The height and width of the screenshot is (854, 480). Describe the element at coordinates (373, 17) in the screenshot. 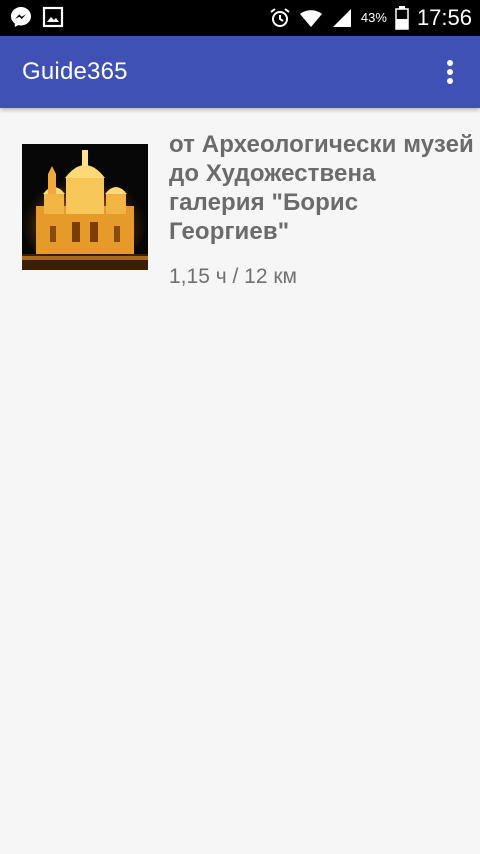

I see `battery-percent: 43%` at that location.